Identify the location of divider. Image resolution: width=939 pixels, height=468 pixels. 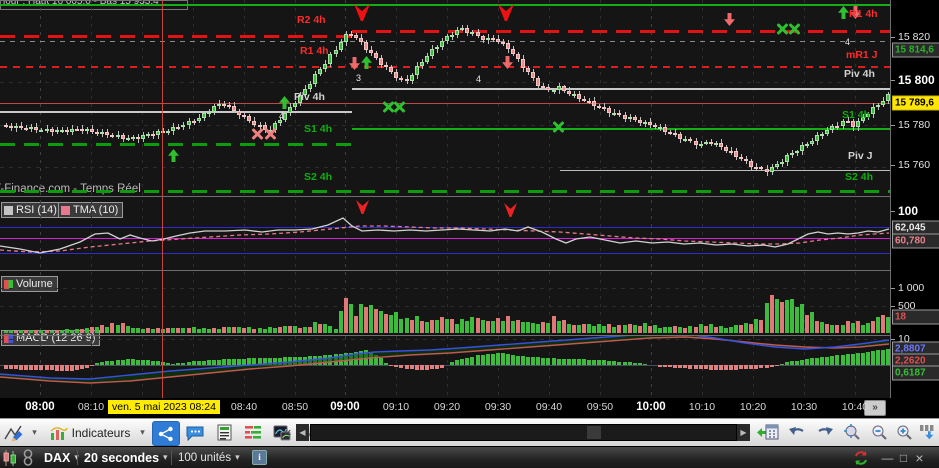
(171, 457).